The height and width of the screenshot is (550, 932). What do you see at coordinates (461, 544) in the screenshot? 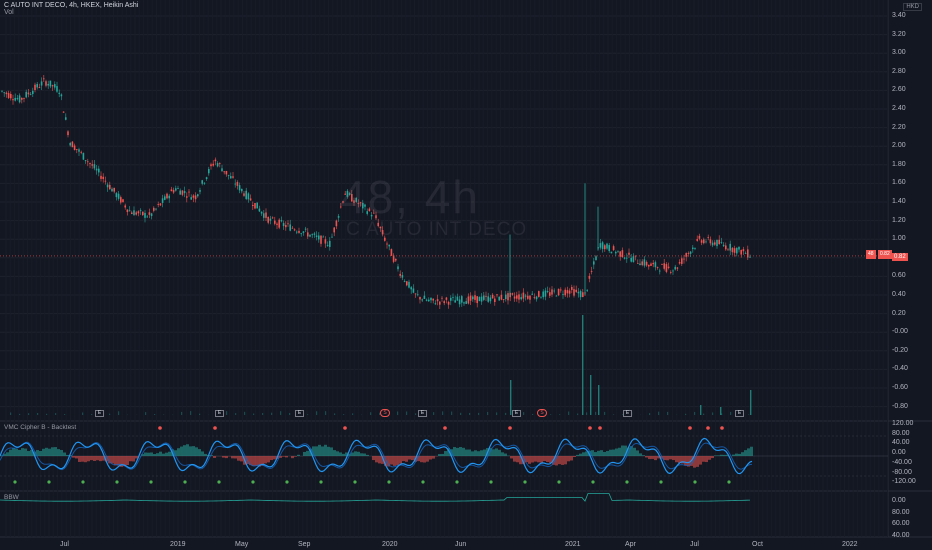
I see `time-axis-label: Jun` at bounding box center [461, 544].